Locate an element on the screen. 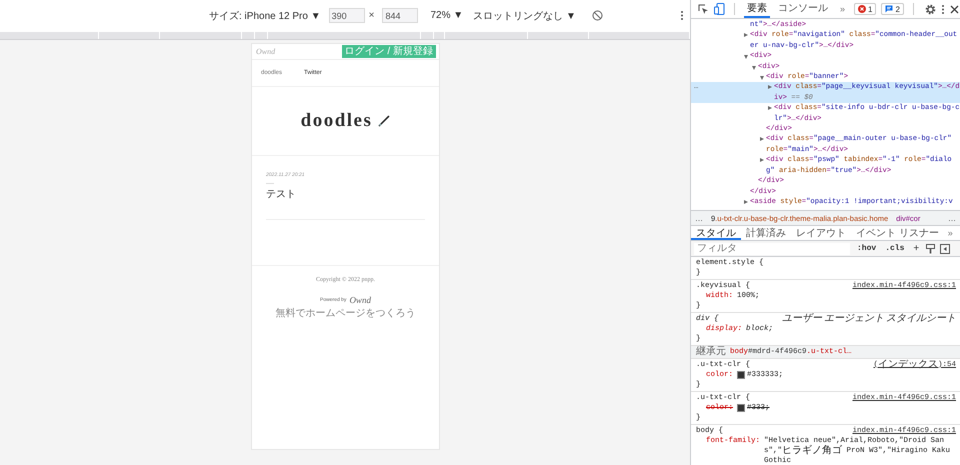 This screenshot has height=465, width=960. panel-tab: 要素 is located at coordinates (757, 9).